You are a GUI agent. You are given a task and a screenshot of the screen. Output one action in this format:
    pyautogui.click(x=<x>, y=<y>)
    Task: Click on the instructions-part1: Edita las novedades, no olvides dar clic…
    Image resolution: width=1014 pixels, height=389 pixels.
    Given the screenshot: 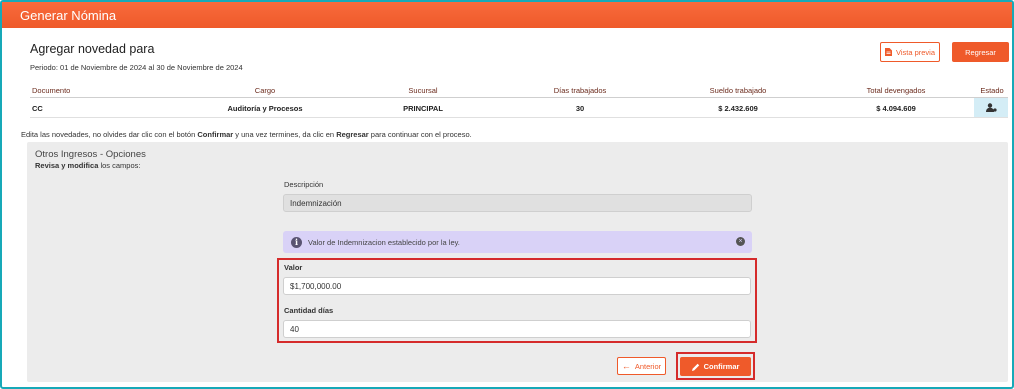 What is the action you would take?
    pyautogui.click(x=109, y=134)
    